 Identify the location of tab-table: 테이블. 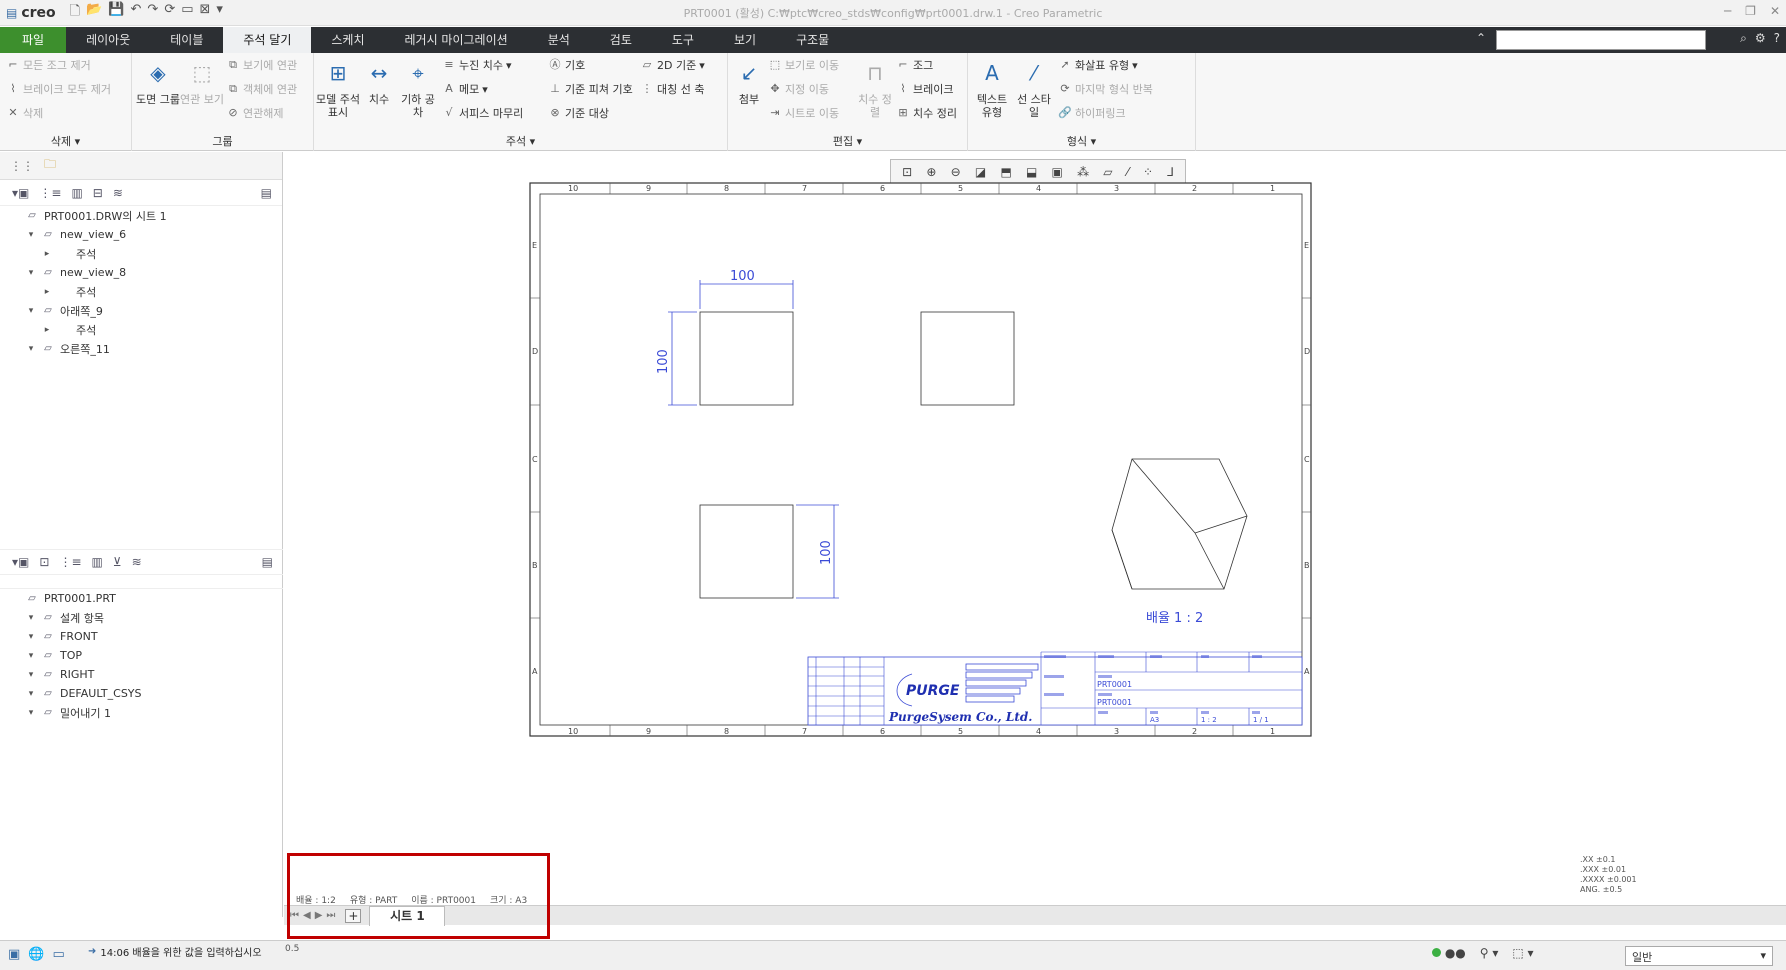
(186, 40).